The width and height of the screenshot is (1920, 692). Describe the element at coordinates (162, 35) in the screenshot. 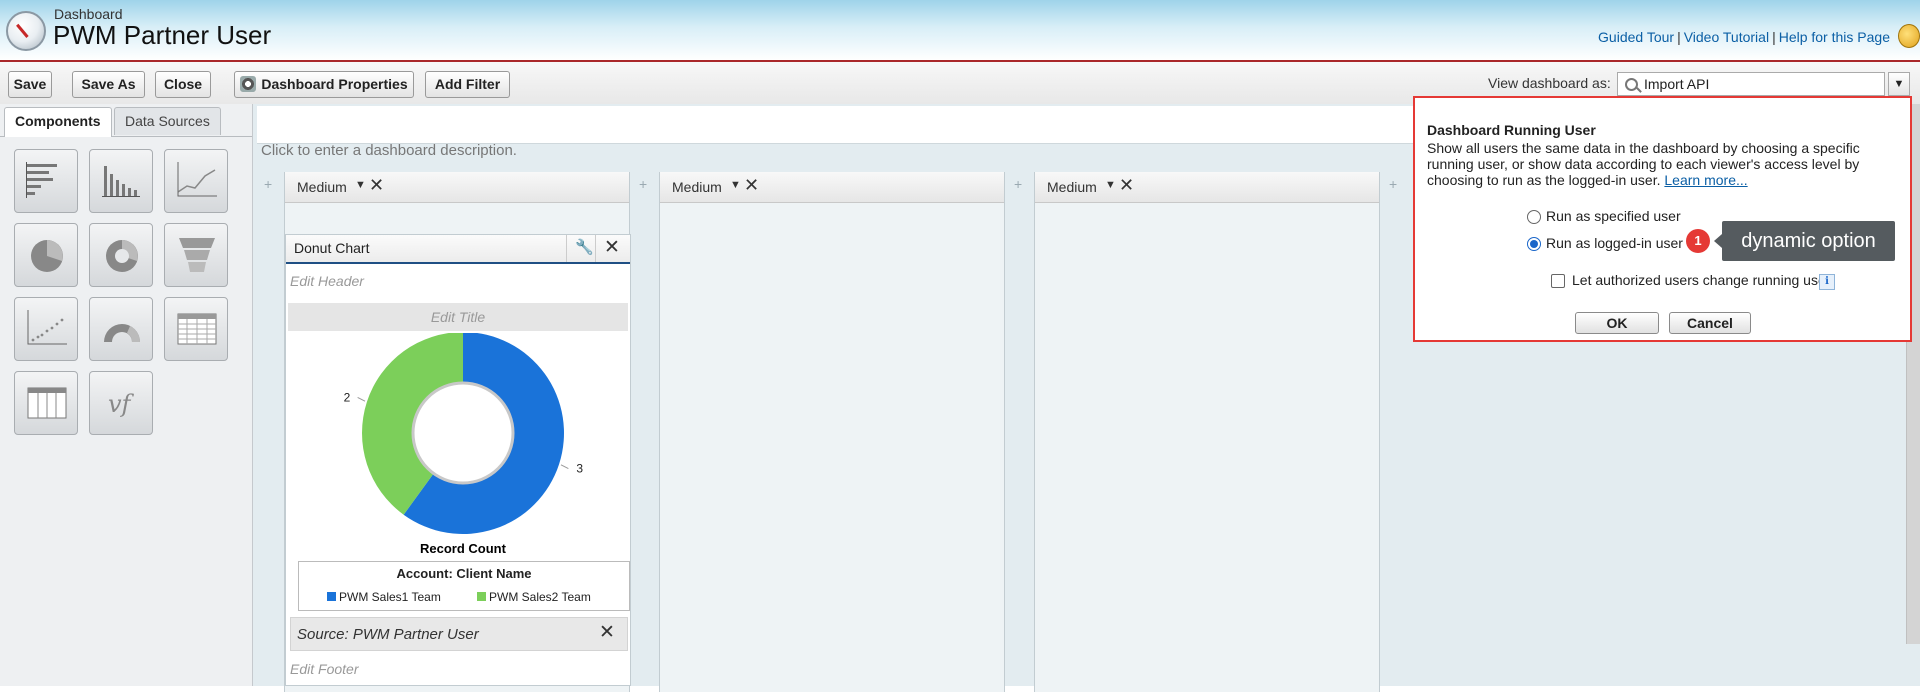

I see `page-title: PWM Partner User` at that location.